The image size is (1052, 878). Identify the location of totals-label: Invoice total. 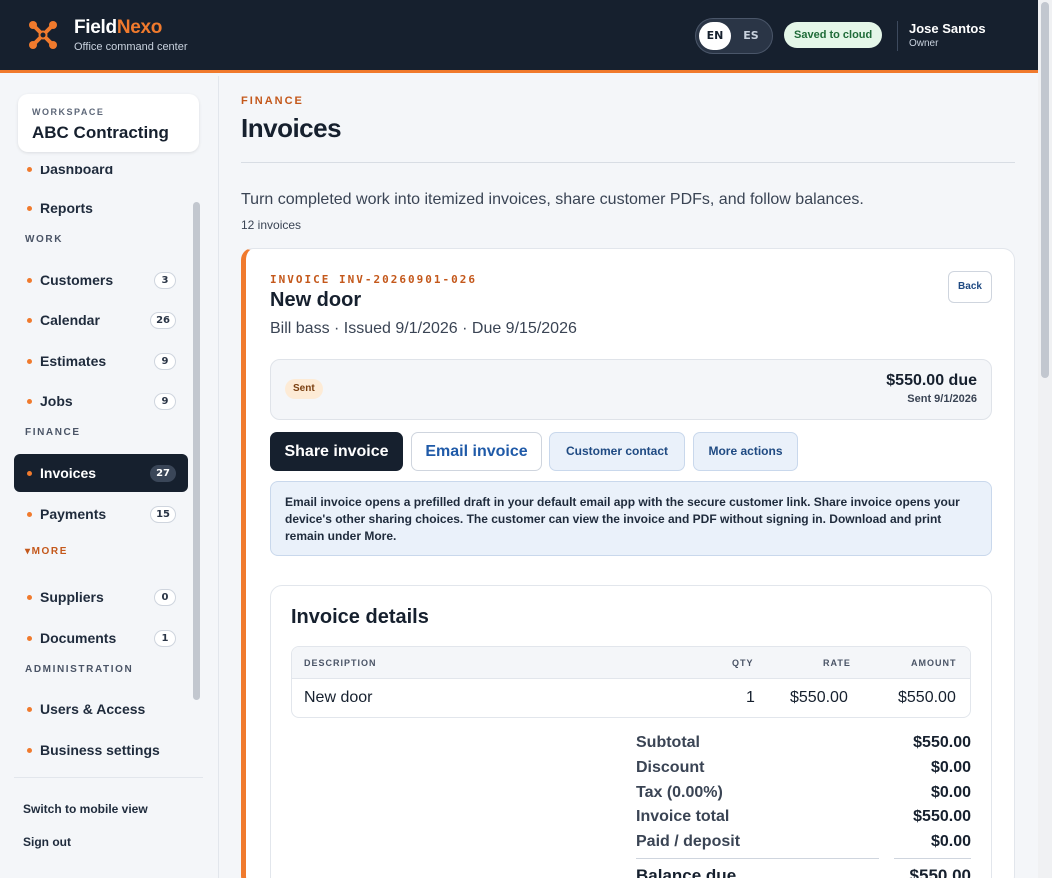
(683, 816).